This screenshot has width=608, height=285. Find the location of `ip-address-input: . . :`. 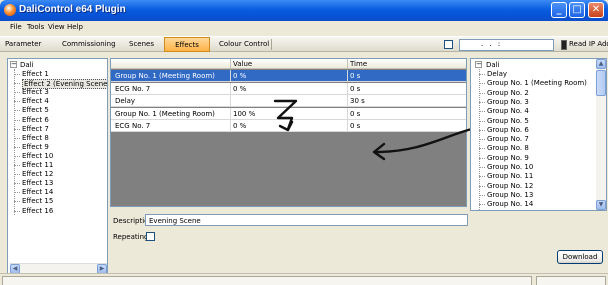

ip-address-input: . . : is located at coordinates (506, 45).